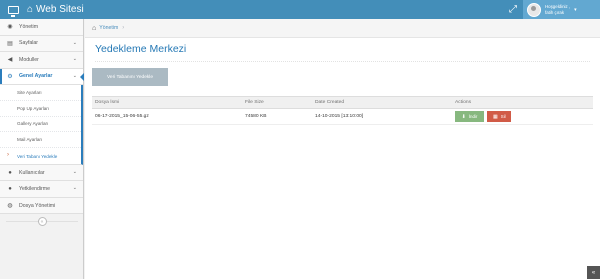 The width and height of the screenshot is (600, 279). Describe the element at coordinates (10, 76) in the screenshot. I see `cogs-icon: ⚙` at that location.